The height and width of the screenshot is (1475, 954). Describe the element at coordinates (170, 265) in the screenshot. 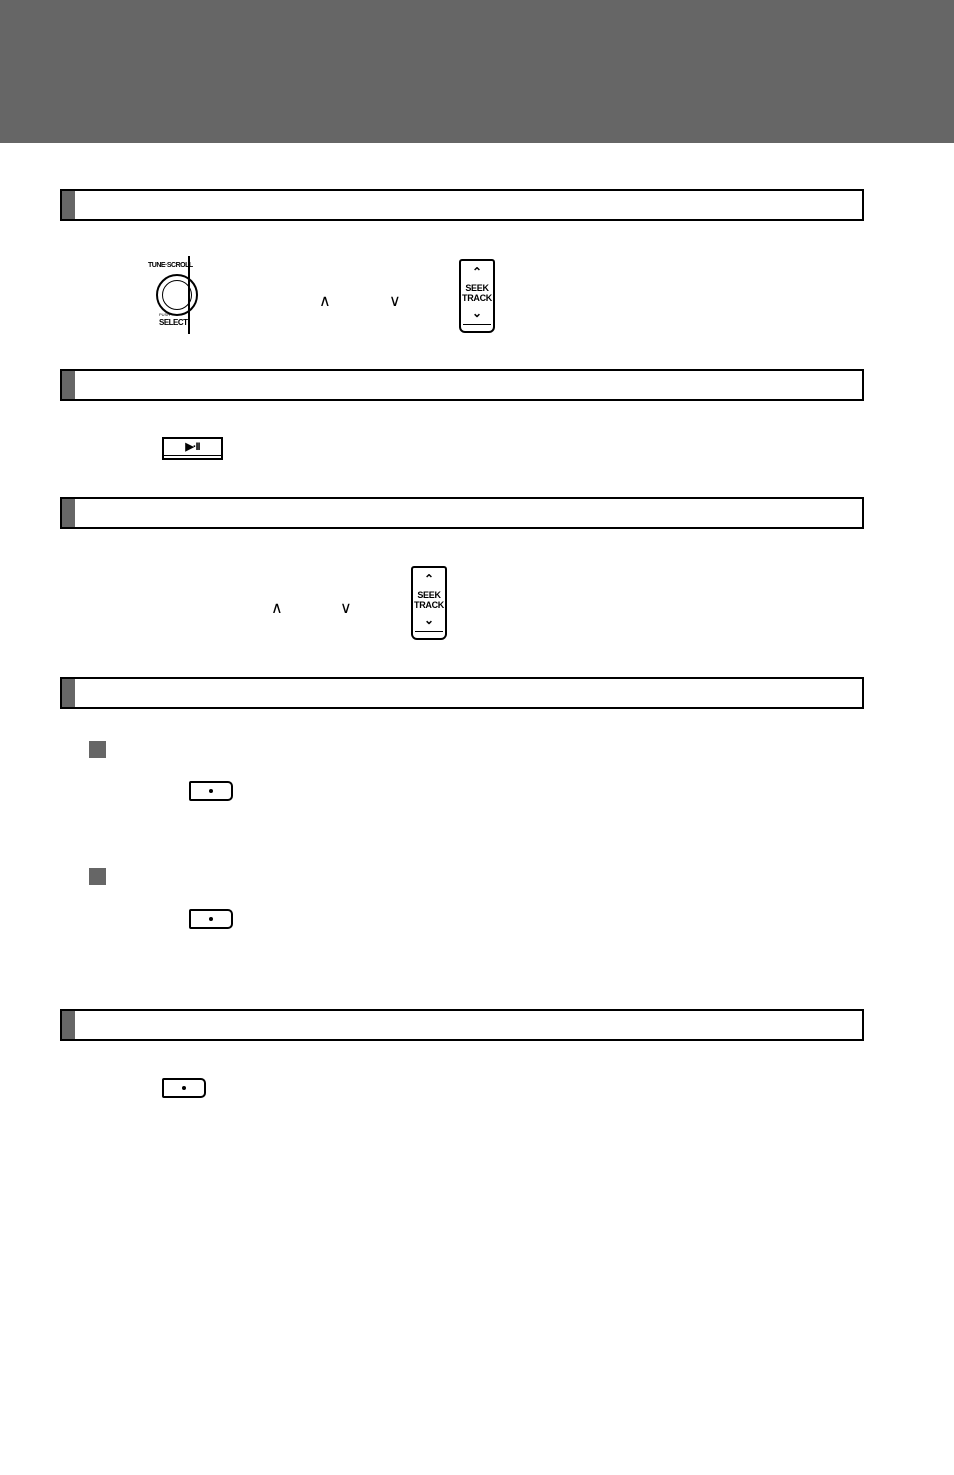

I see `knob-top-label: TUNE·SCROLL` at that location.